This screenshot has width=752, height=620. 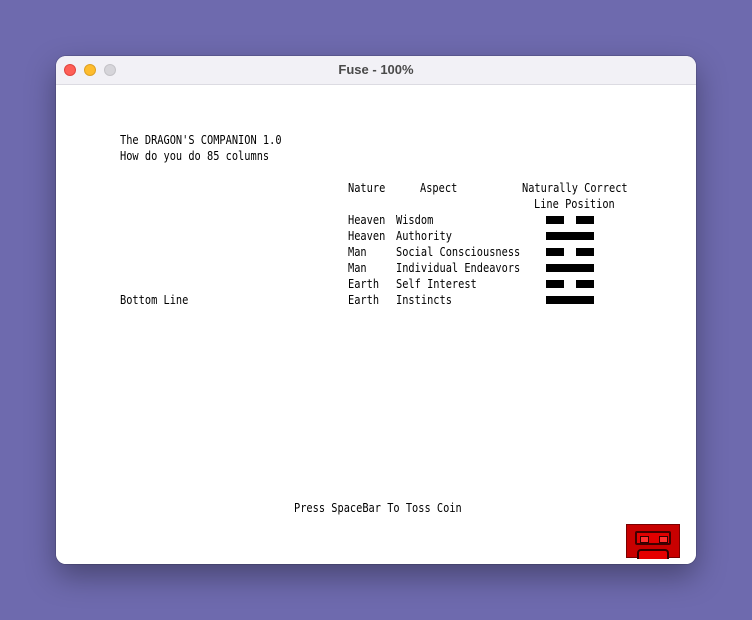 I want to click on row-aspect: Instincts, so click(x=424, y=300).